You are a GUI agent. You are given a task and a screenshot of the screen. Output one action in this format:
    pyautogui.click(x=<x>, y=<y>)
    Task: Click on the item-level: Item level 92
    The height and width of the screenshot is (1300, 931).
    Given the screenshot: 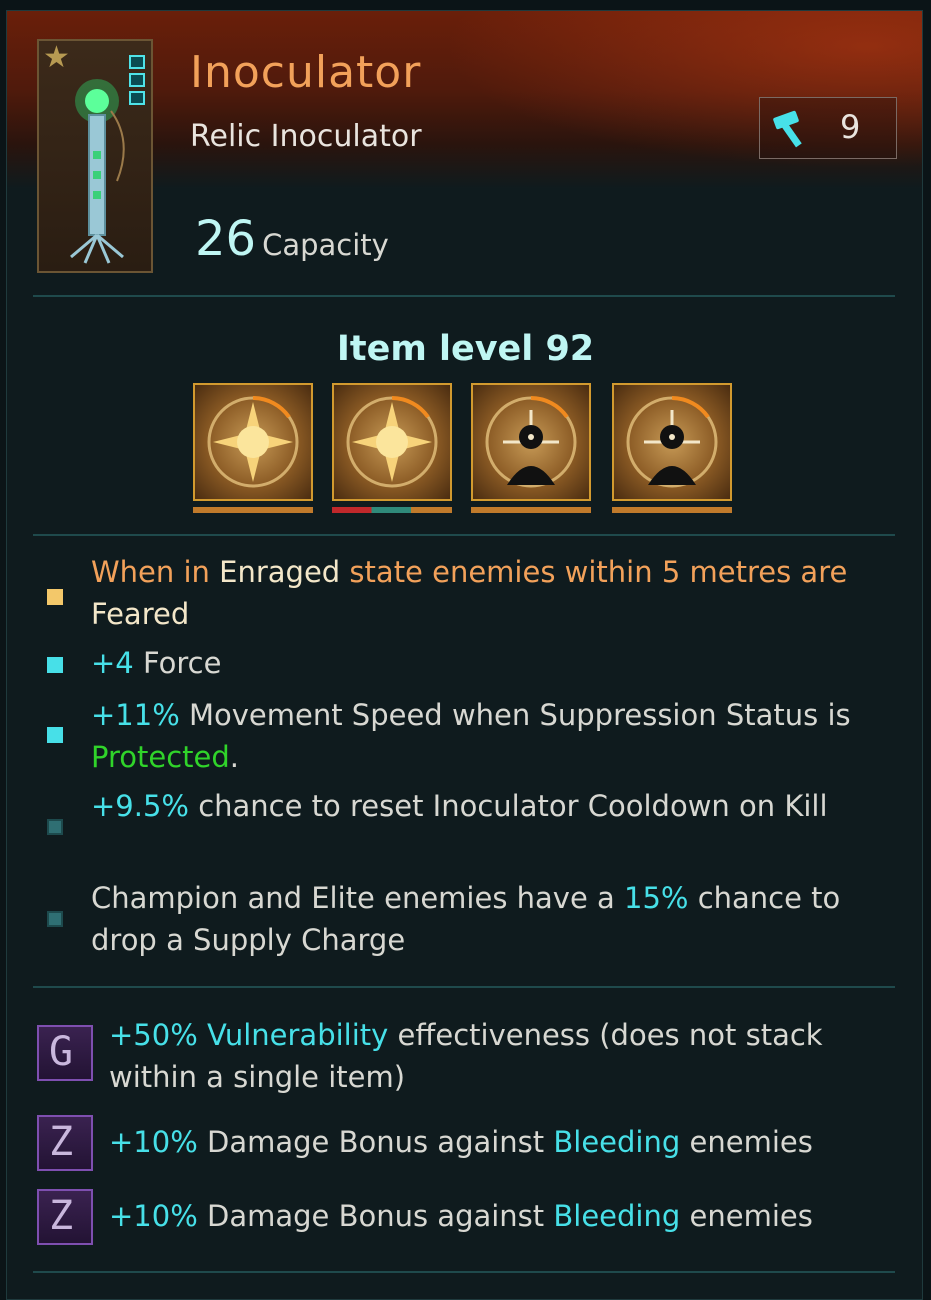 What is the action you would take?
    pyautogui.click(x=465, y=349)
    